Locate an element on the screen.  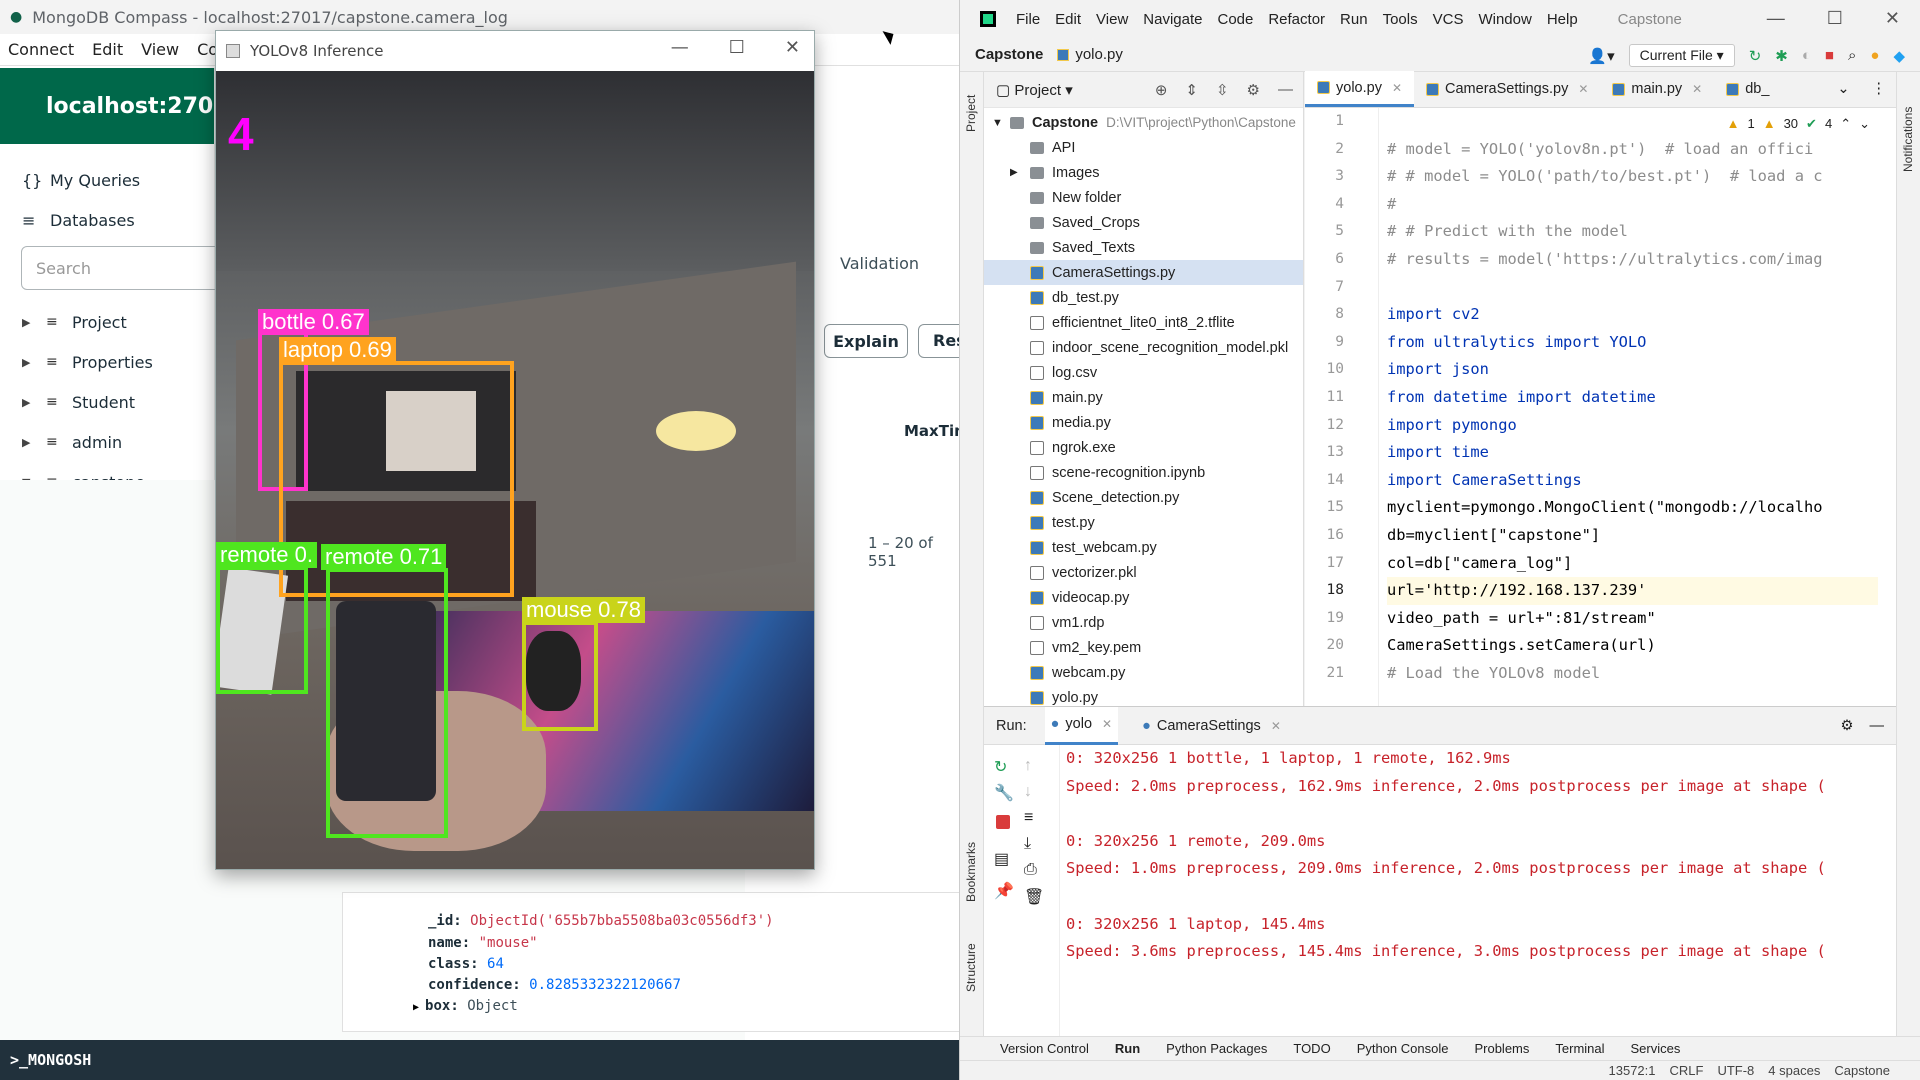
stop-icon is located at coordinates (1003, 822).